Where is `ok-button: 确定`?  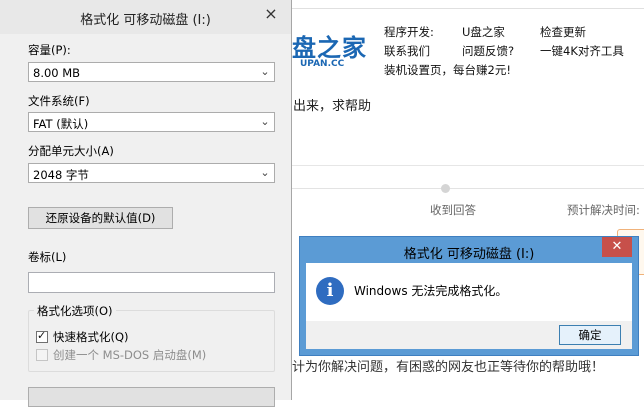 ok-button: 确定 is located at coordinates (590, 335).